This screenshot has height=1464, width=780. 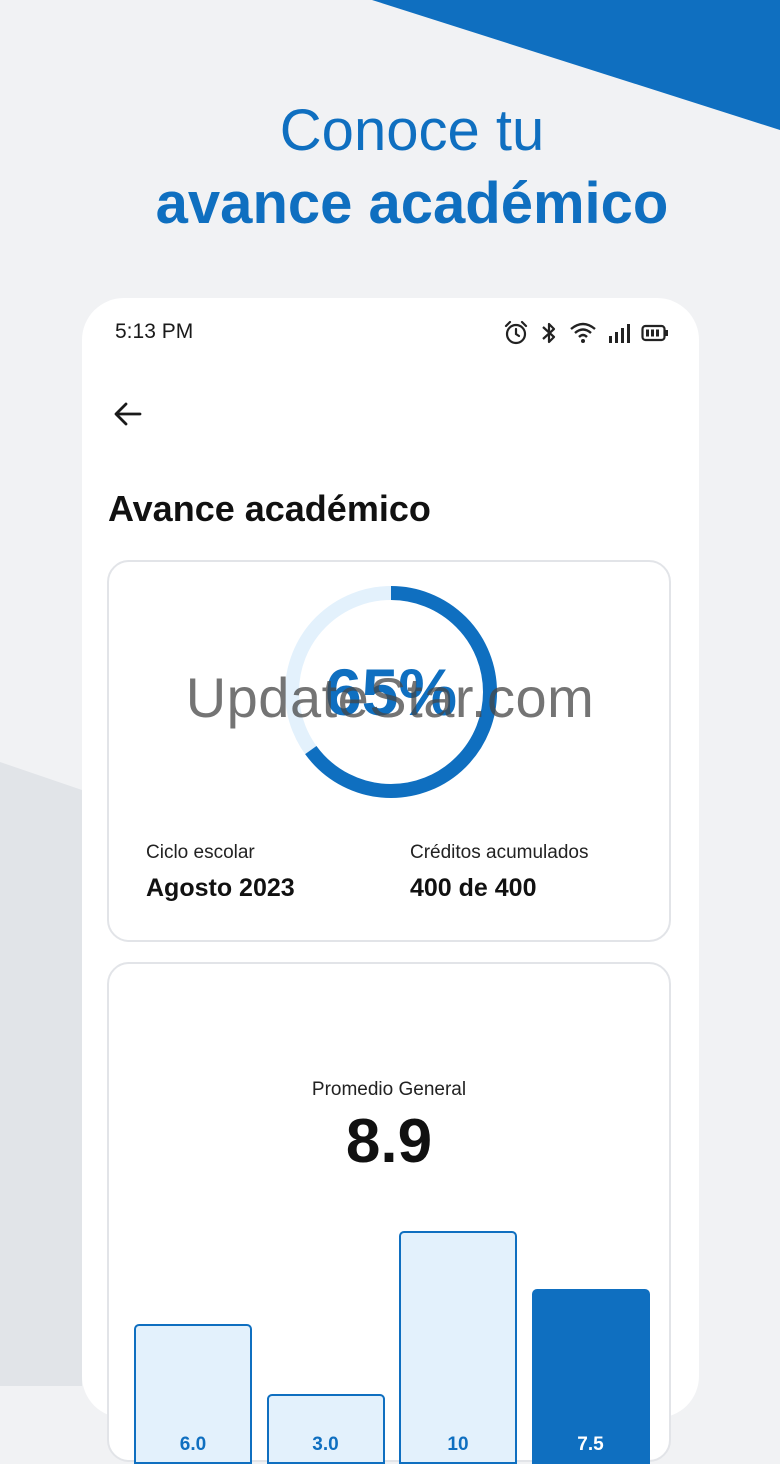 I want to click on bar-value-label: 6.0, so click(x=193, y=1444).